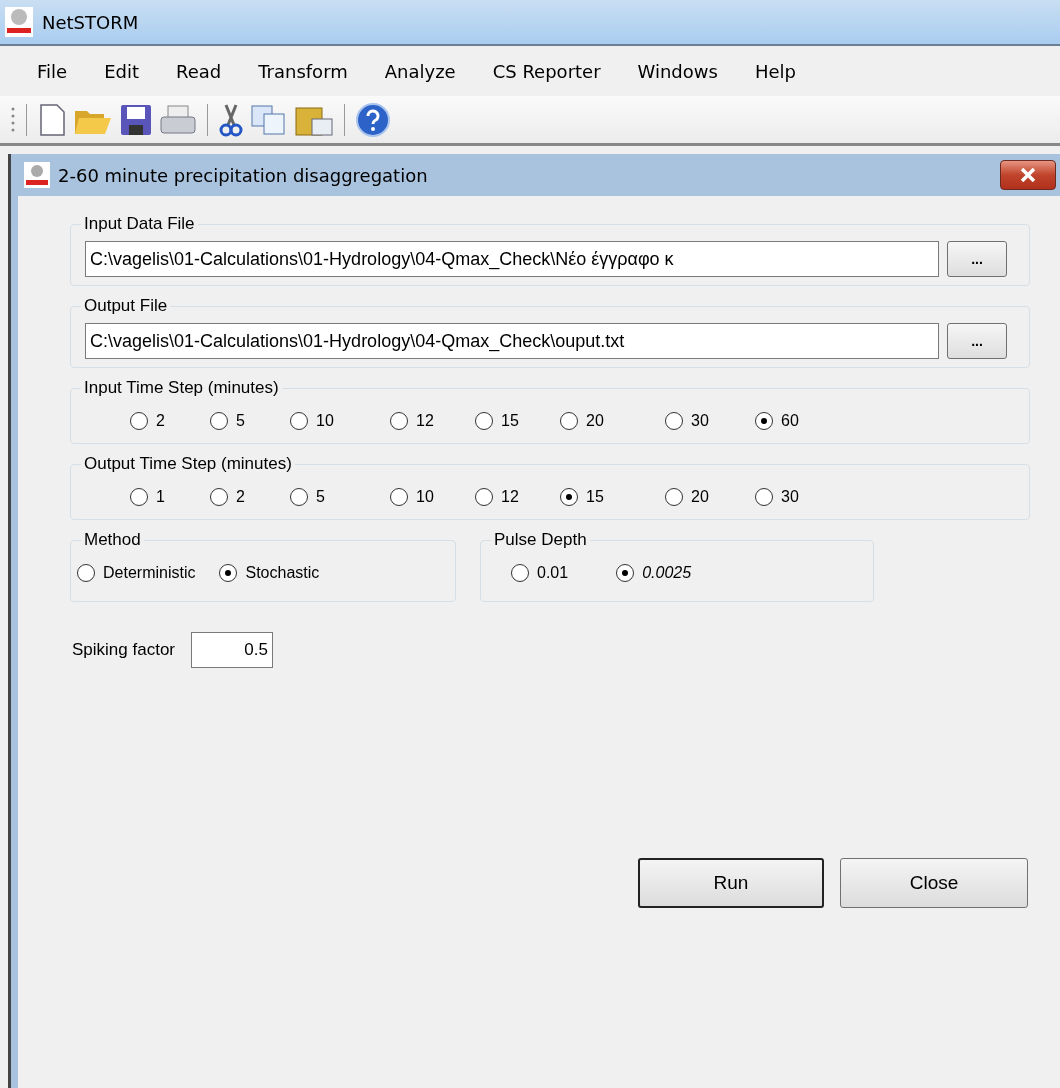  Describe the element at coordinates (52, 119) in the screenshot. I see `new-document-icon` at that location.